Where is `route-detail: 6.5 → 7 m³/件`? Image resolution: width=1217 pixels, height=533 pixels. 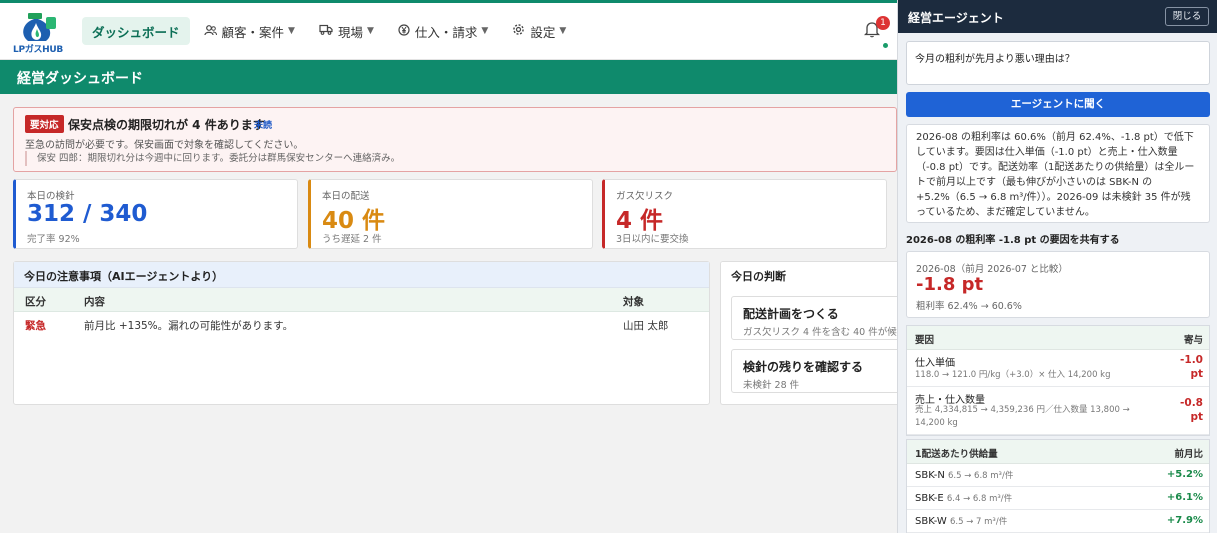
route-detail: 6.5 → 7 m³/件 is located at coordinates (979, 522).